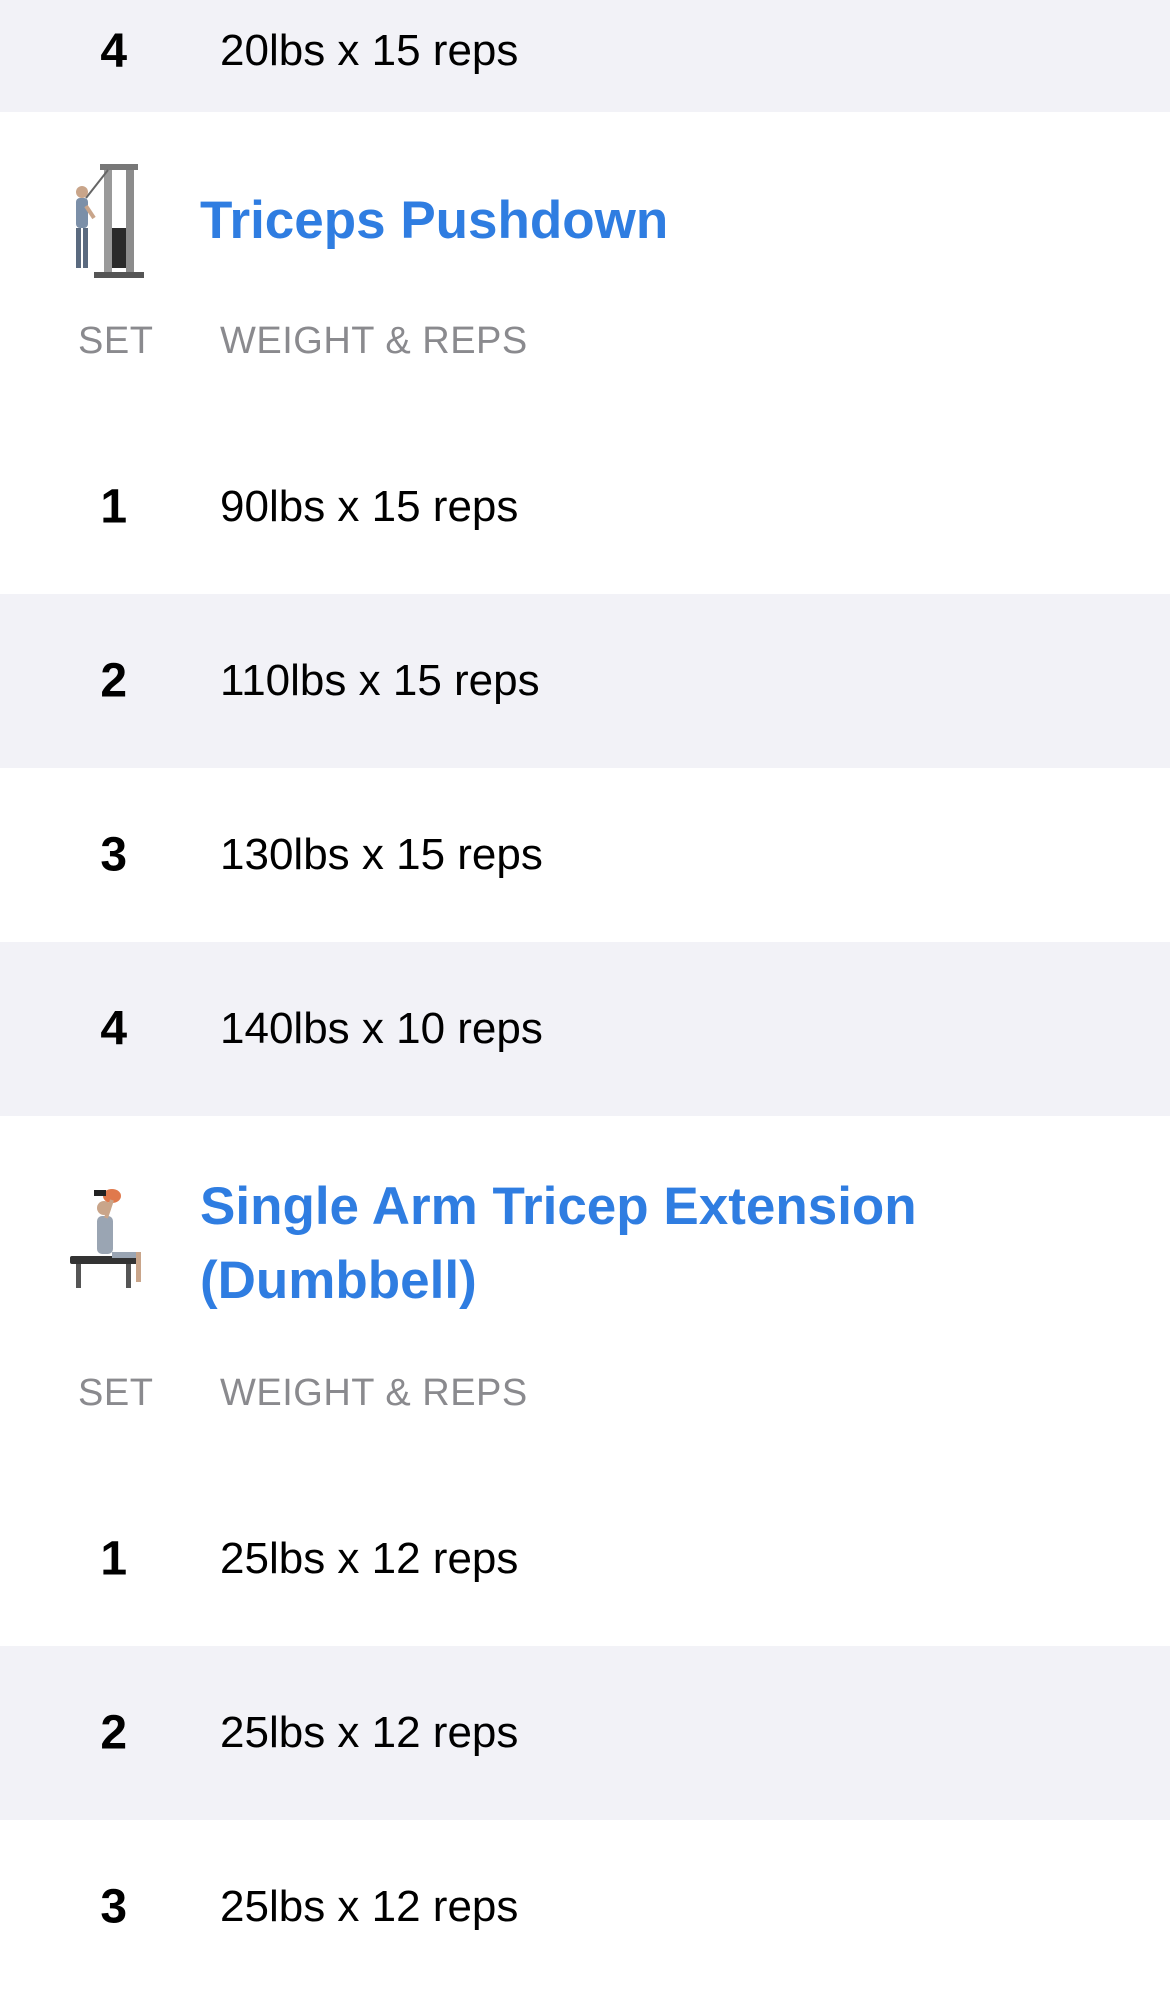 This screenshot has width=1170, height=2002. Describe the element at coordinates (585, 1733) in the screenshot. I see `set-row: 2 25lbs x 12 reps` at that location.